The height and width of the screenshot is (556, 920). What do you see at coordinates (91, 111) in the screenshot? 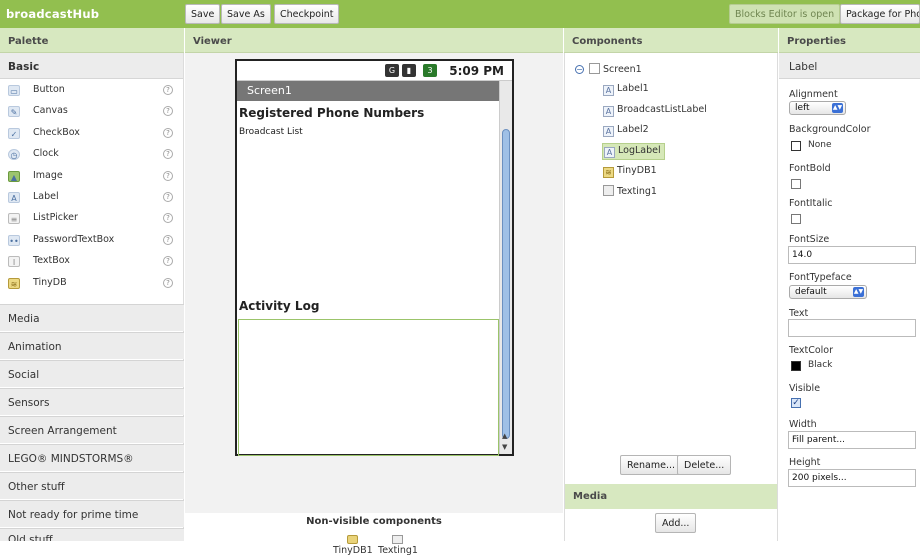
I see `palette-item-canvas: ✎ Canvas?` at bounding box center [91, 111].